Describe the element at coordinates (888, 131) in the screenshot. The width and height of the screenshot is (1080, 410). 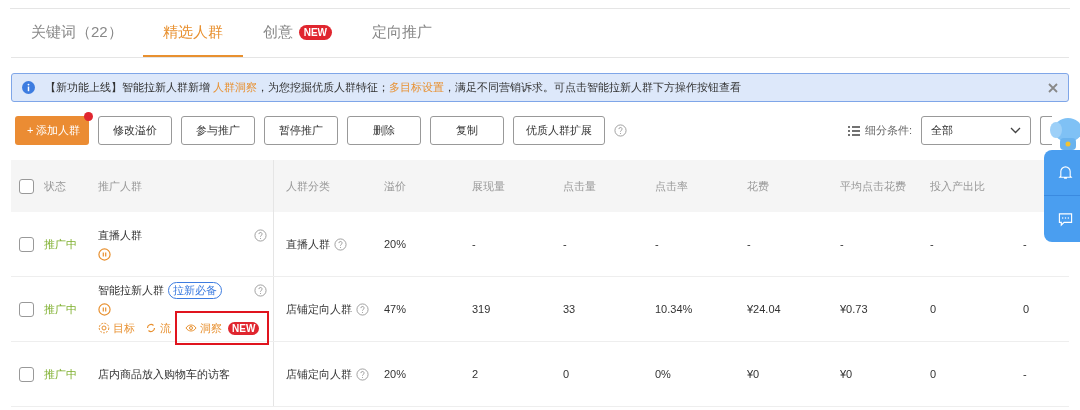
I see `filter-label: 细分条件:` at that location.